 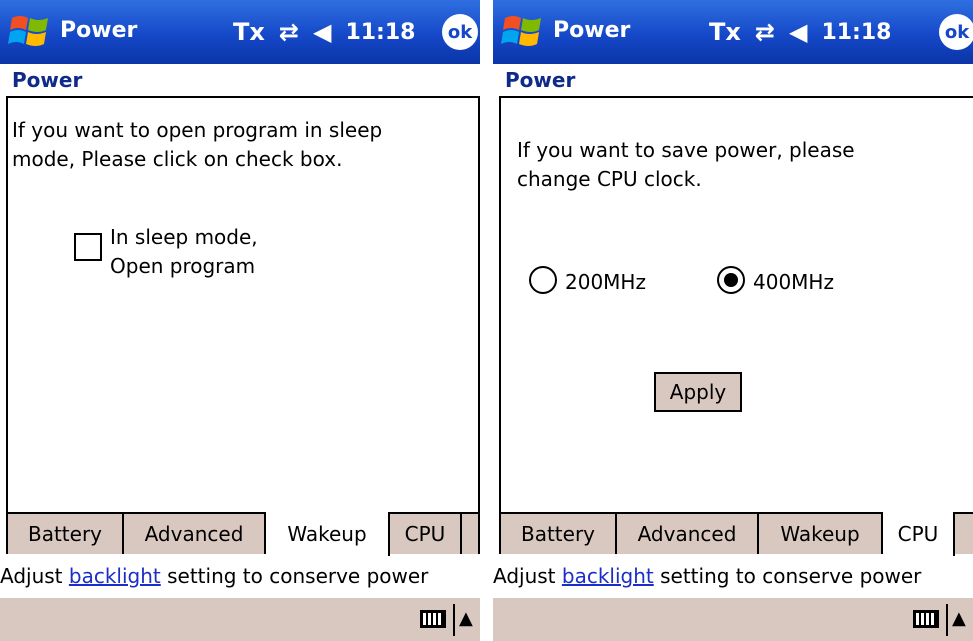 I want to click on radio-400mhz-label: 400MHz, so click(x=793, y=282).